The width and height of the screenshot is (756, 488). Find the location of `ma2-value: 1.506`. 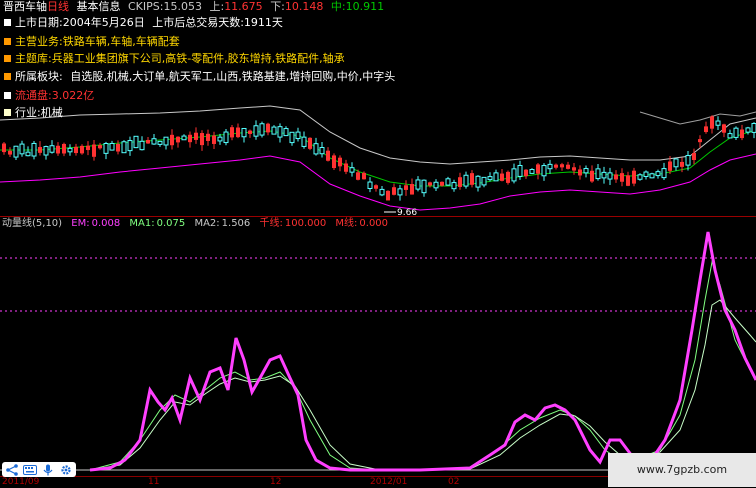

ma2-value: 1.506 is located at coordinates (236, 223).